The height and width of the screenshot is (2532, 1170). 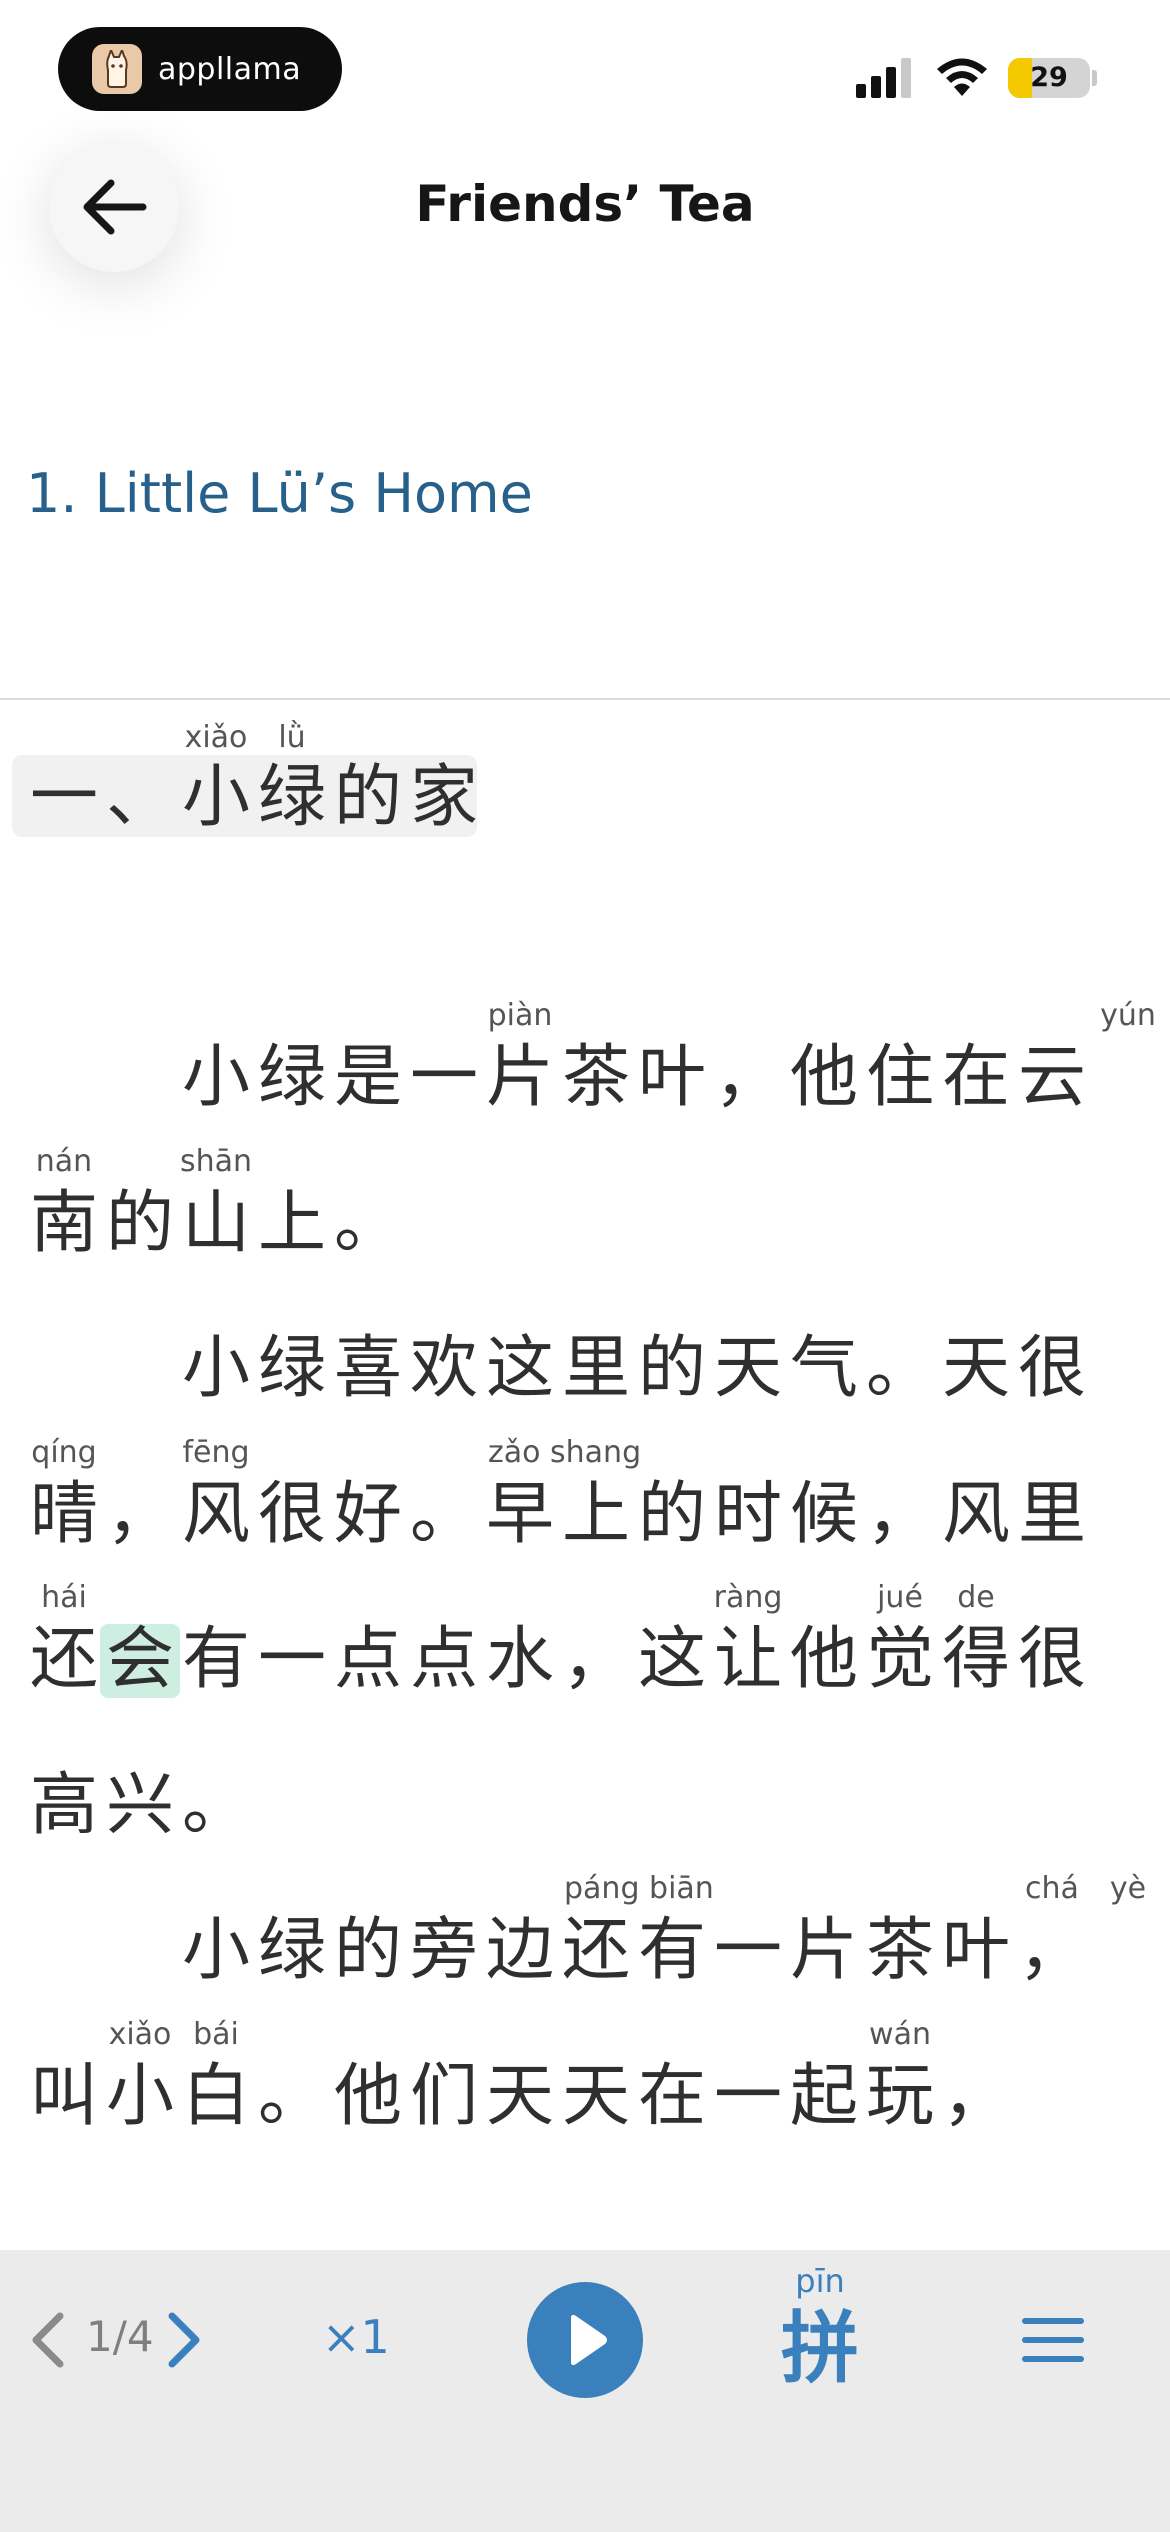 I want to click on text-character: 是, so click(x=368, y=1078).